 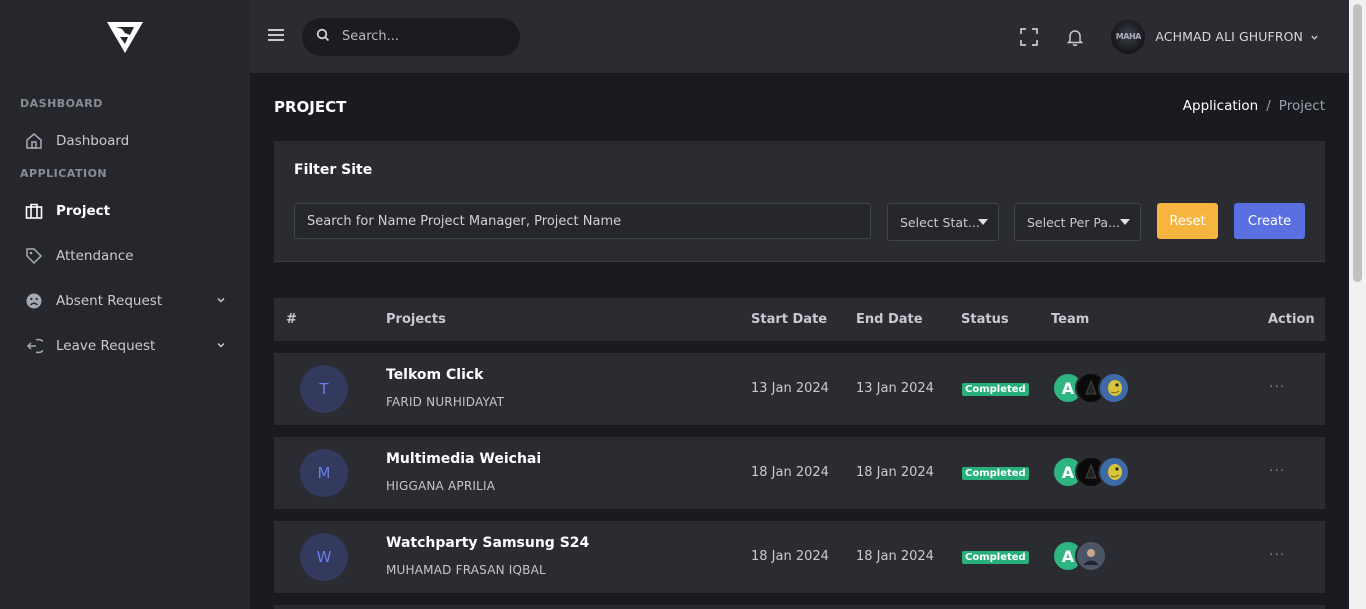 What do you see at coordinates (1075, 37) in the screenshot?
I see `bell-icon` at bounding box center [1075, 37].